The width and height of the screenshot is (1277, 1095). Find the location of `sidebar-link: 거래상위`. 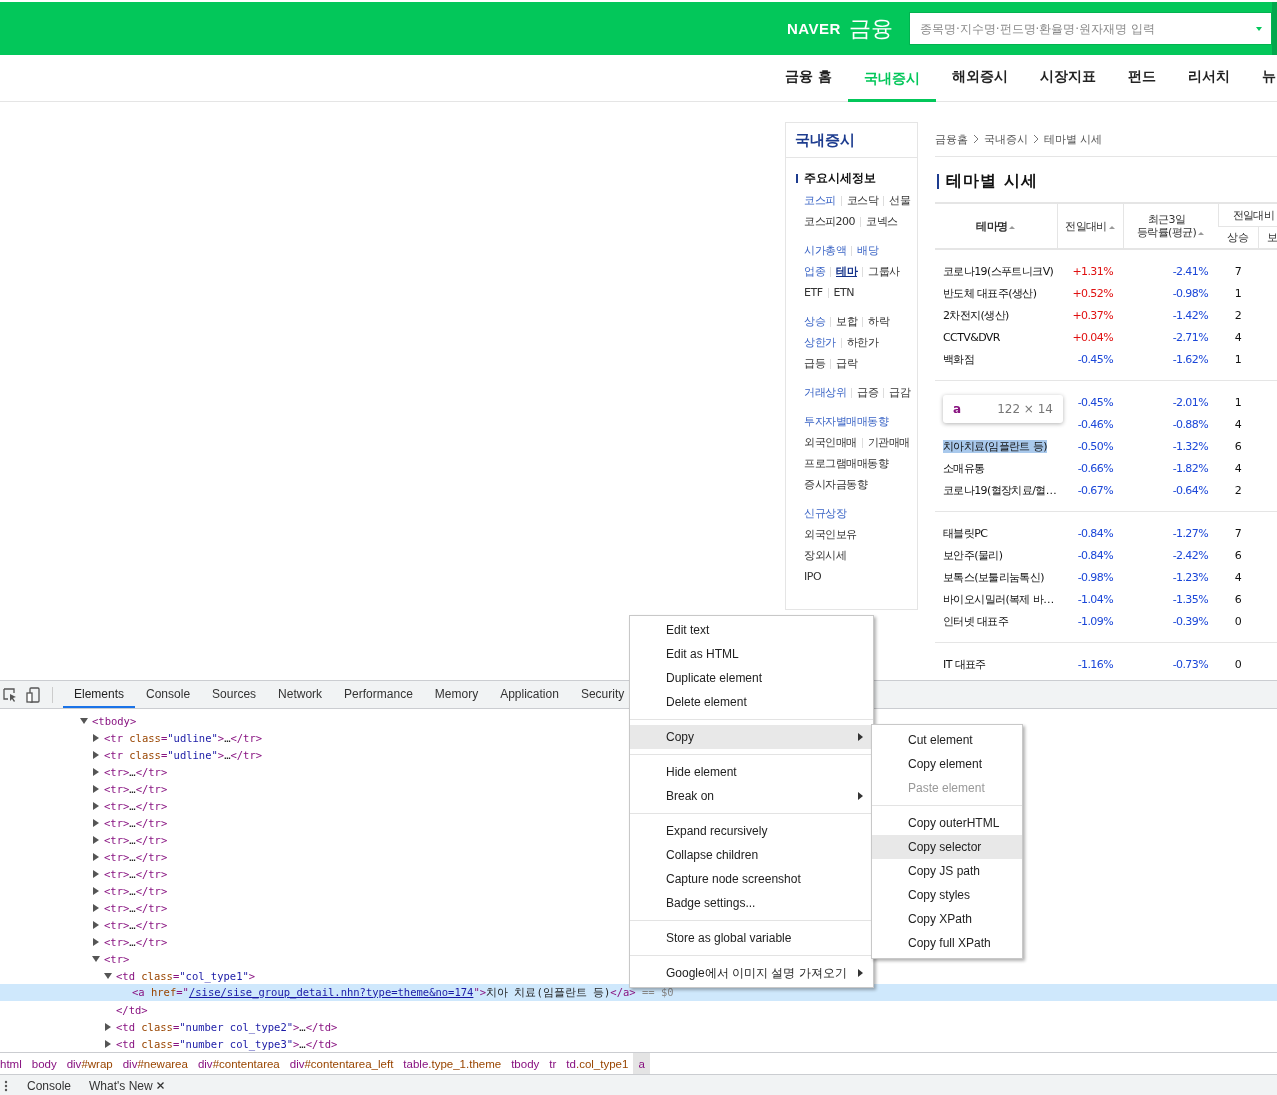

sidebar-link: 거래상위 is located at coordinates (825, 392).